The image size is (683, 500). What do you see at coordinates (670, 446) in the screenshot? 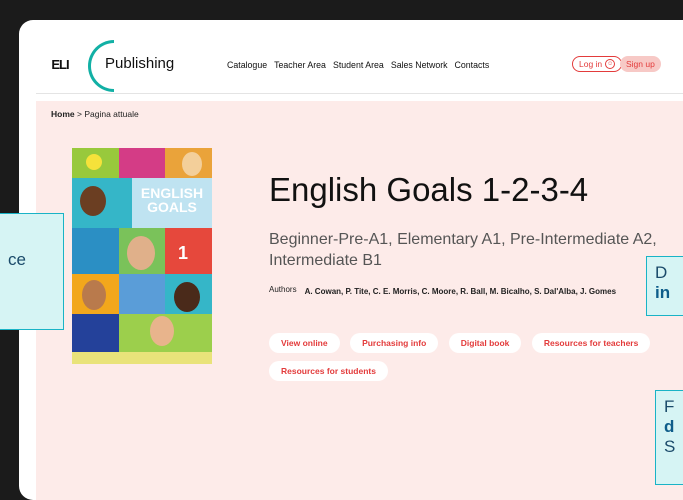
I see `callout-right2-line3: S` at bounding box center [670, 446].